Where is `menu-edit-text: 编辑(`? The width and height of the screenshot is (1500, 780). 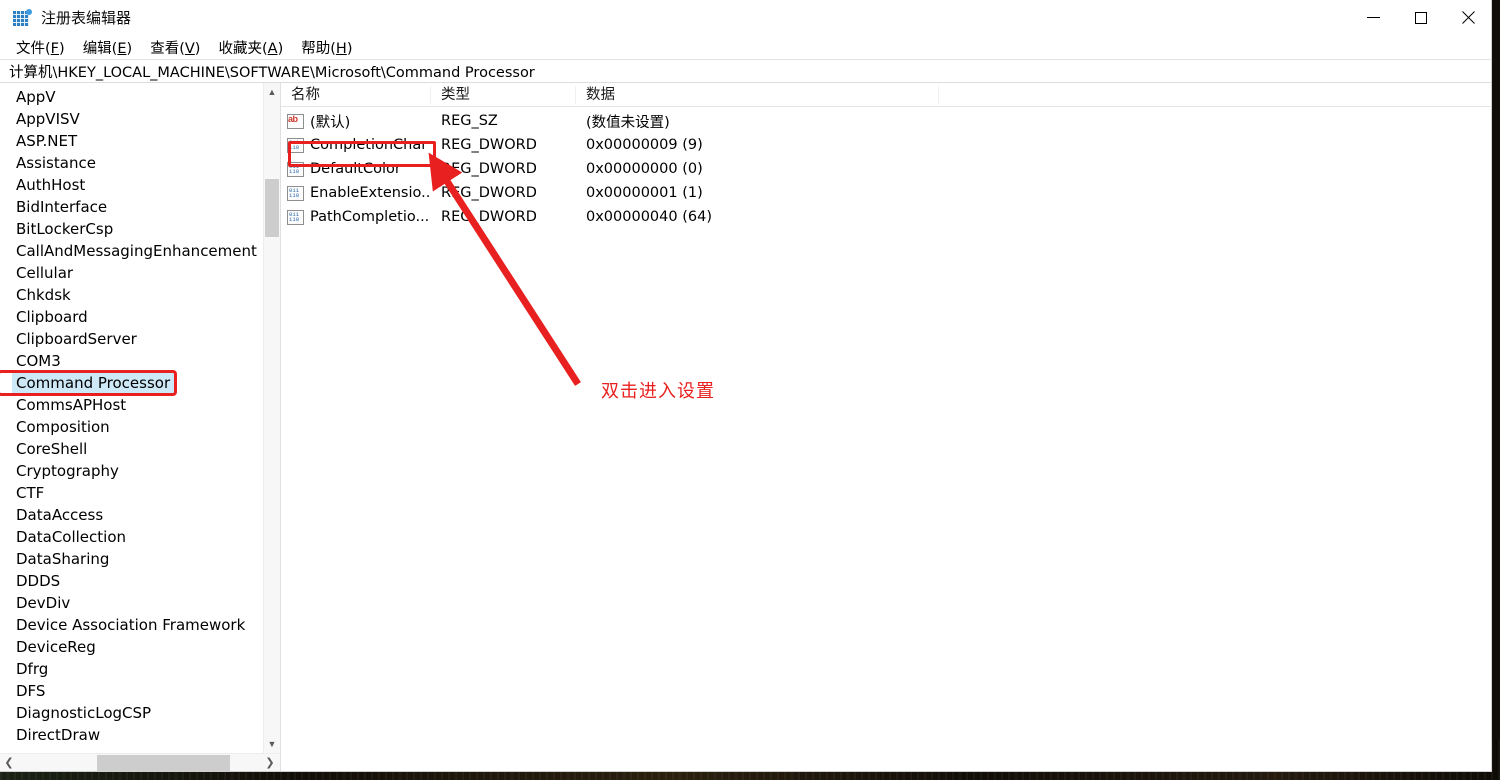 menu-edit-text: 编辑( is located at coordinates (100, 48).